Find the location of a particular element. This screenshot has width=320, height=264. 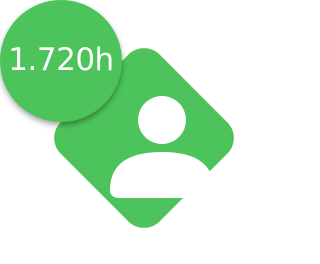

hours-label: 1.720h is located at coordinates (61, 60).